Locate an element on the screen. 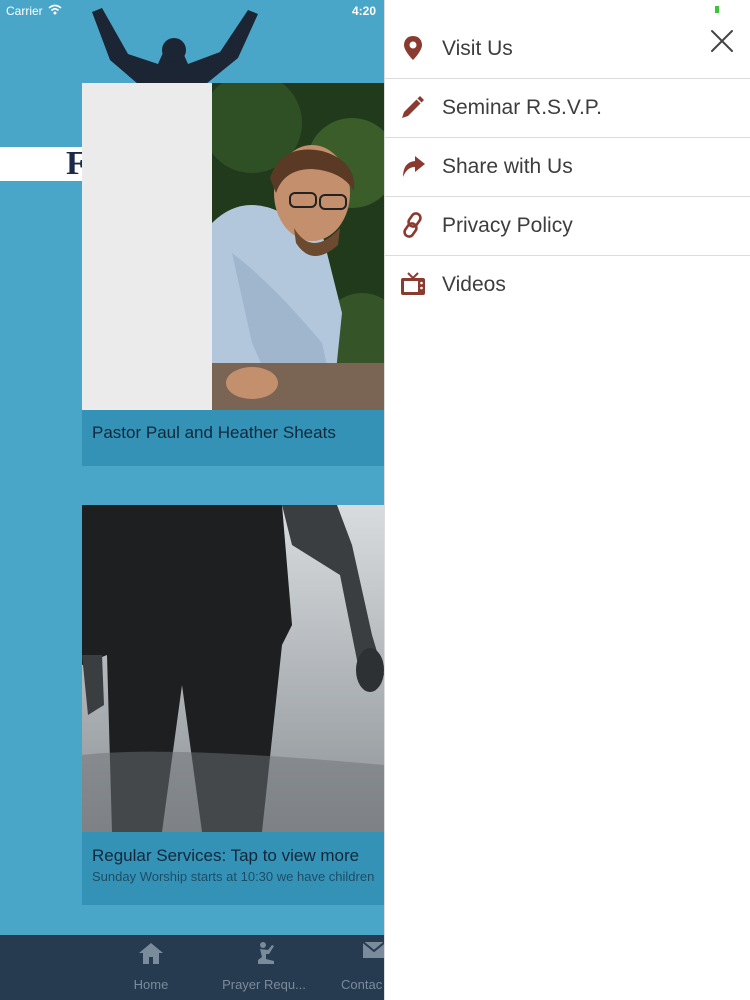 This screenshot has width=750, height=1000. image-placeholder is located at coordinates (147, 246).